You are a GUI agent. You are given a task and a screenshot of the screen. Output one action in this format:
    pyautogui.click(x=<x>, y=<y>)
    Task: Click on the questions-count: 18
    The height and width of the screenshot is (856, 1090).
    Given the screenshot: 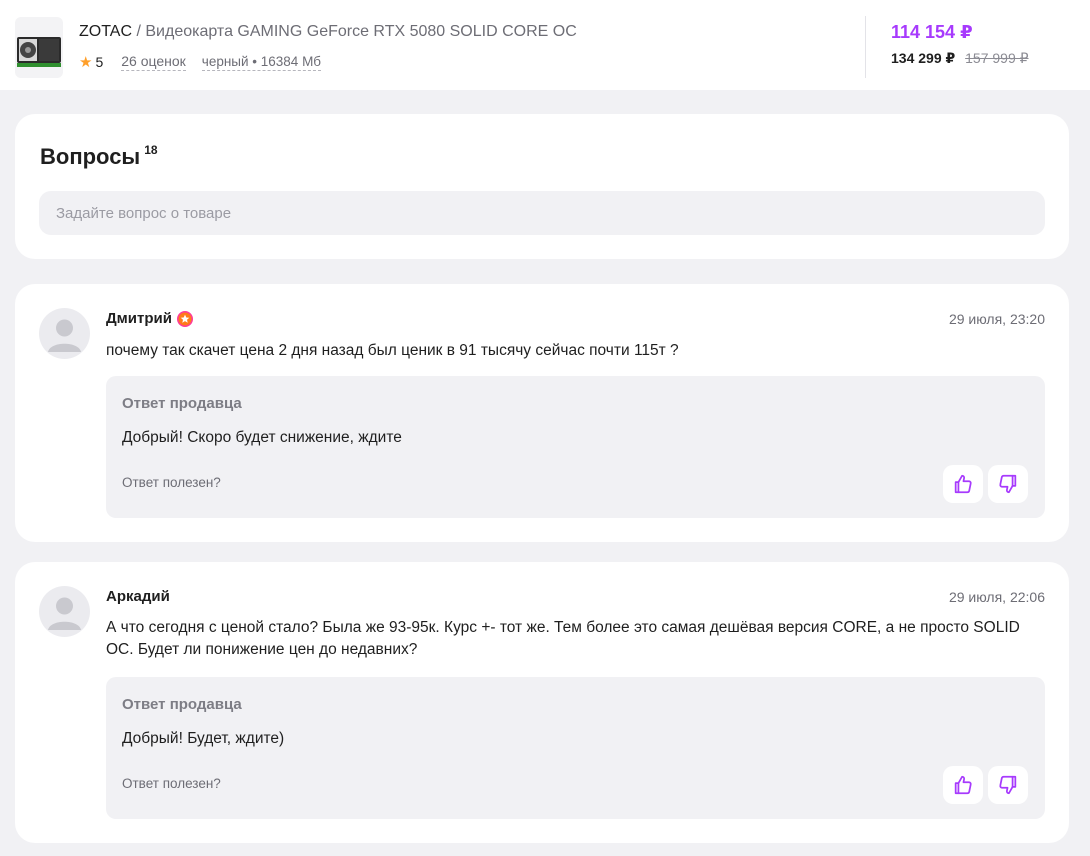 What is the action you would take?
    pyautogui.click(x=151, y=149)
    